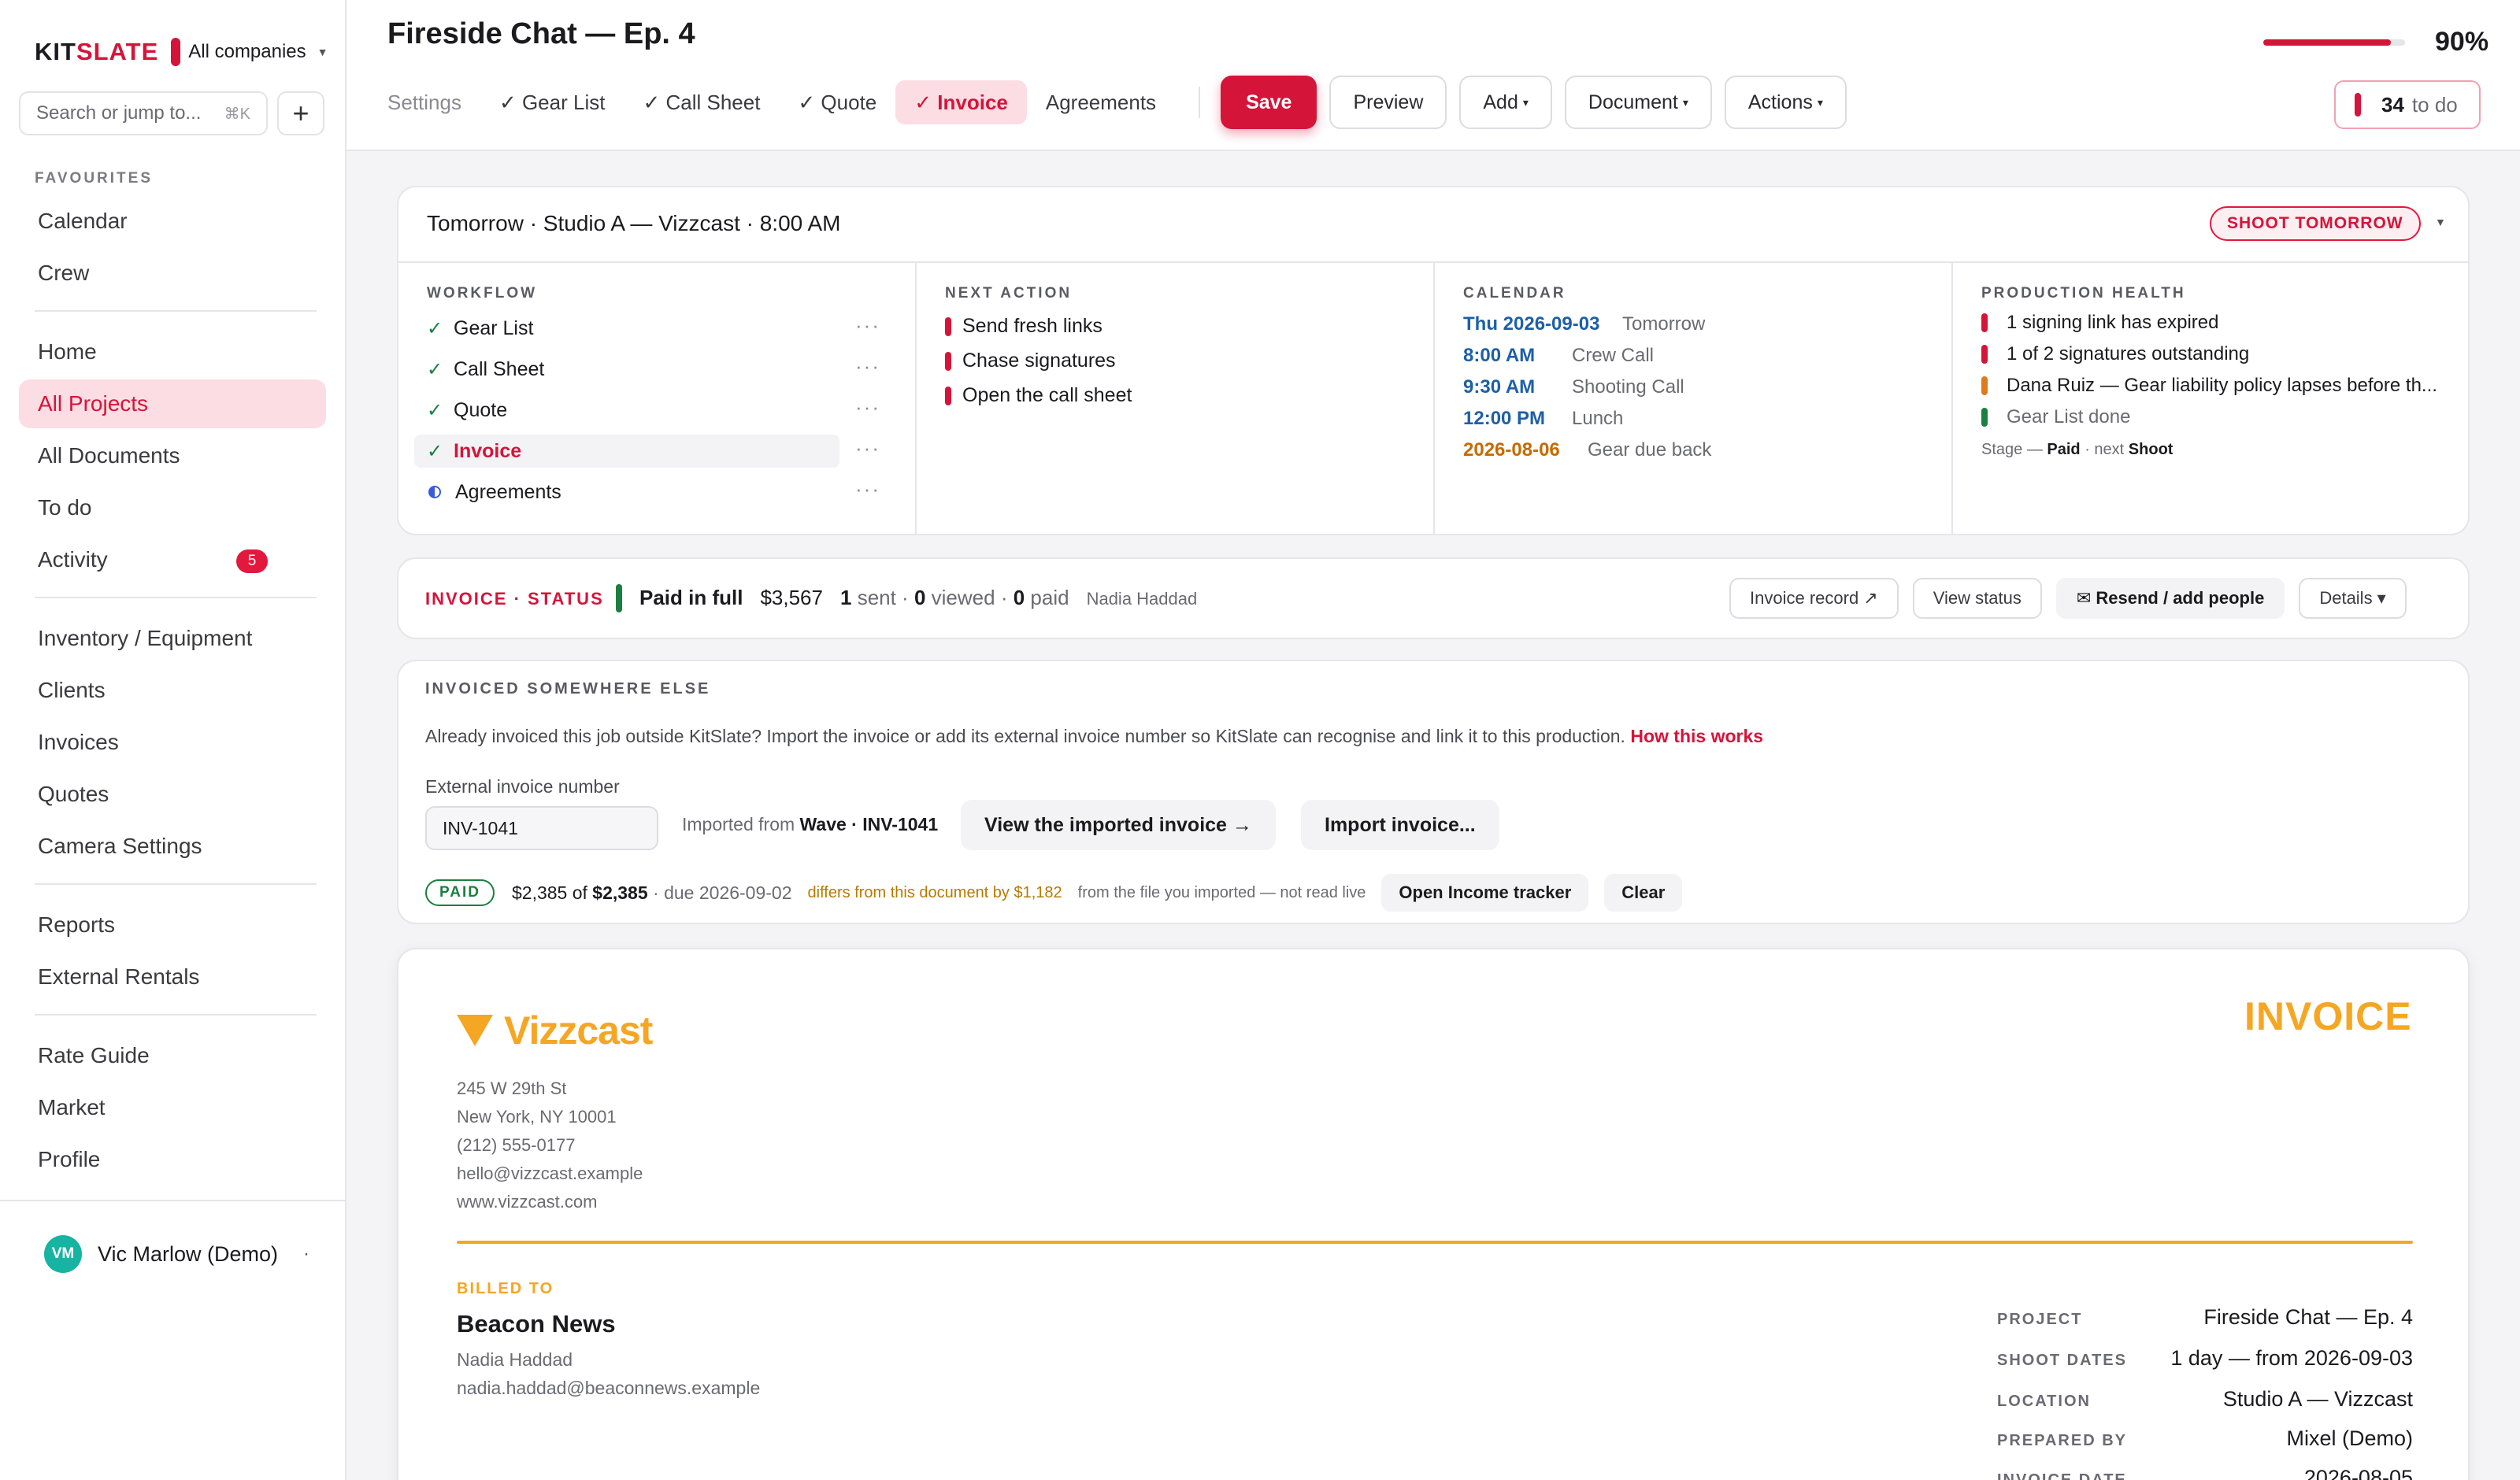  I want to click on clear-button: Clear, so click(1643, 893).